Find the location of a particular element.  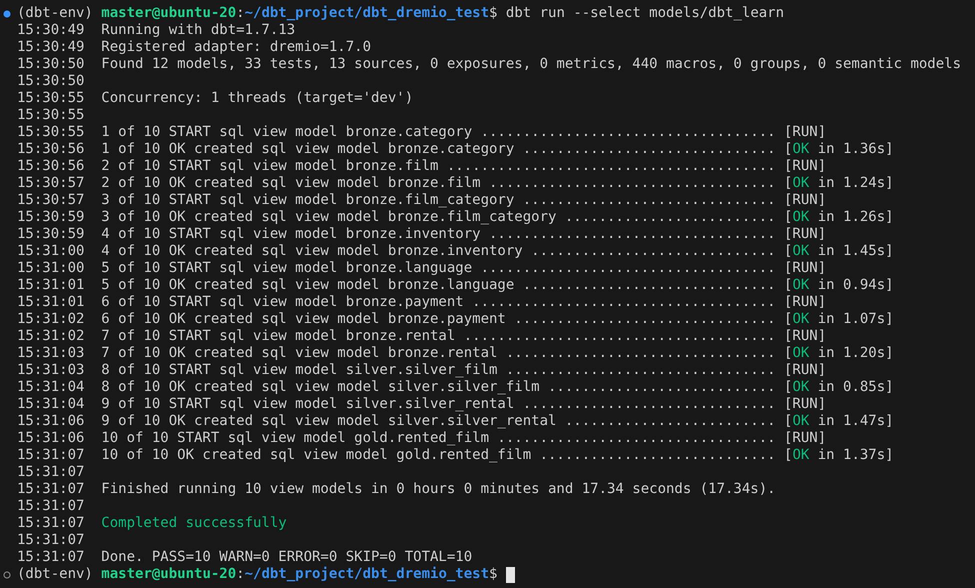

log-message: 3 of 10 OK created sql view model bronze.film_category ......................... [OK in 1.26s] is located at coordinates (497, 217).